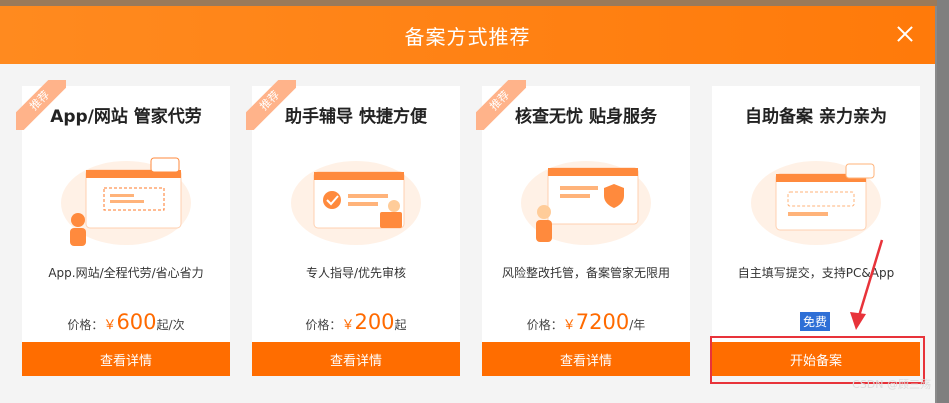  What do you see at coordinates (816, 359) in the screenshot?
I see `start-filing-button: 开始备案` at bounding box center [816, 359].